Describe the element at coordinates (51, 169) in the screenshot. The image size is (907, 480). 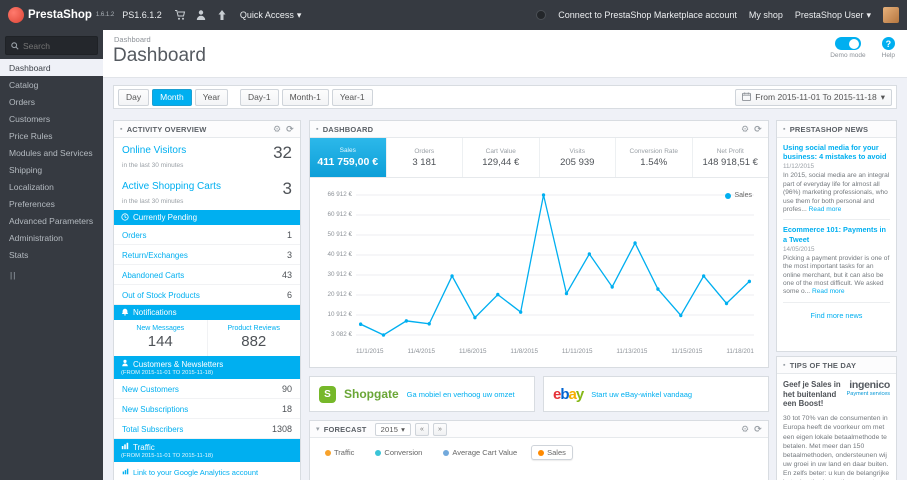
I see `sidebar-item-shipping: Shipping` at that location.